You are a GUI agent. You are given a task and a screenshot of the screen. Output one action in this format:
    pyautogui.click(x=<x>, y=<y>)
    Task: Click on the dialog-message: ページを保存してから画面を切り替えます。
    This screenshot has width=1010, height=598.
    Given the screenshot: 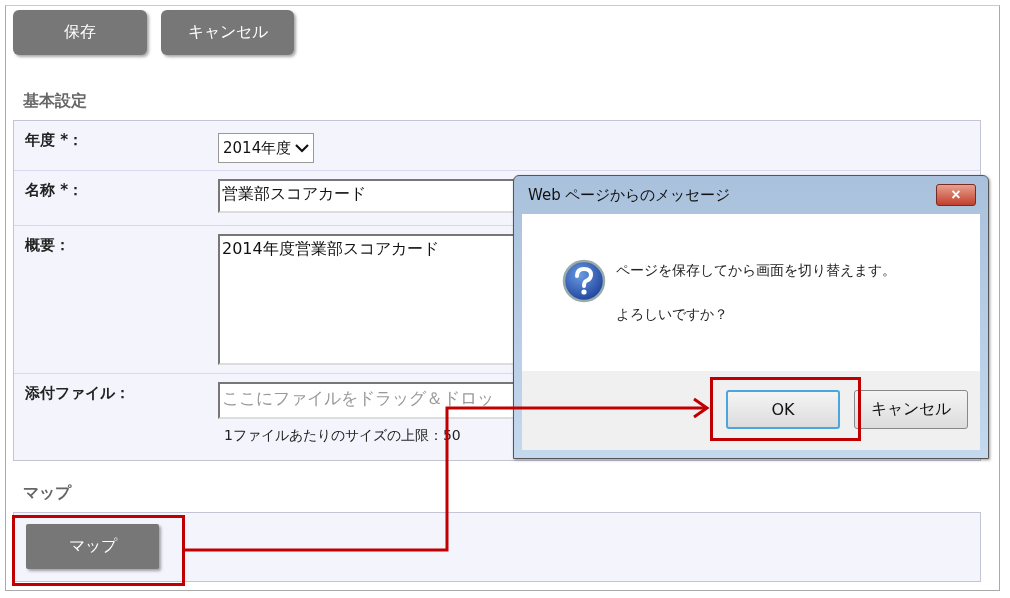 What is the action you would take?
    pyautogui.click(x=756, y=271)
    